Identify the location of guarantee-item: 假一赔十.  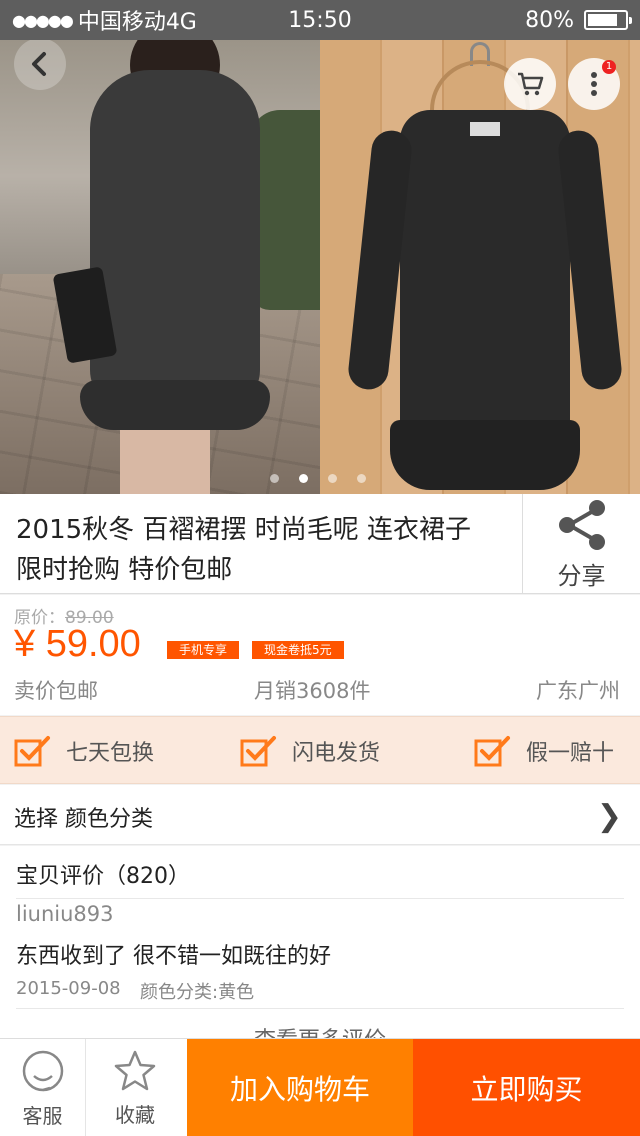
(544, 751).